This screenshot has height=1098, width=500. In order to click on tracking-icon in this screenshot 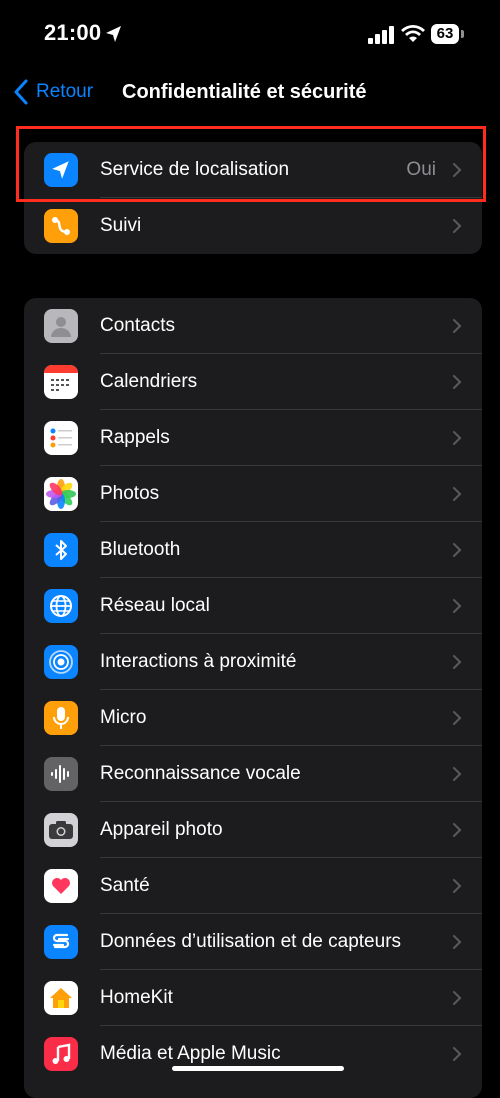, I will do `click(61, 226)`.